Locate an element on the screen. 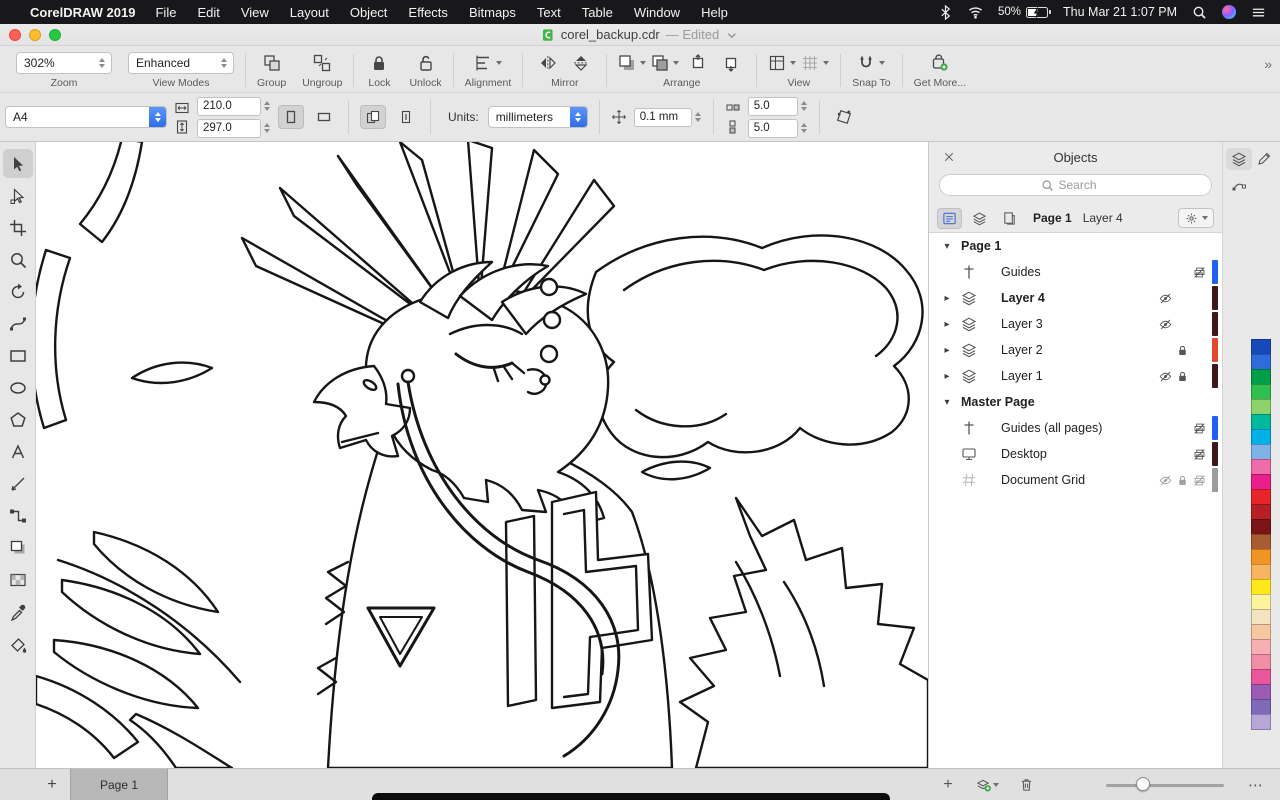 The width and height of the screenshot is (1280, 800). search-input is located at coordinates (1084, 185).